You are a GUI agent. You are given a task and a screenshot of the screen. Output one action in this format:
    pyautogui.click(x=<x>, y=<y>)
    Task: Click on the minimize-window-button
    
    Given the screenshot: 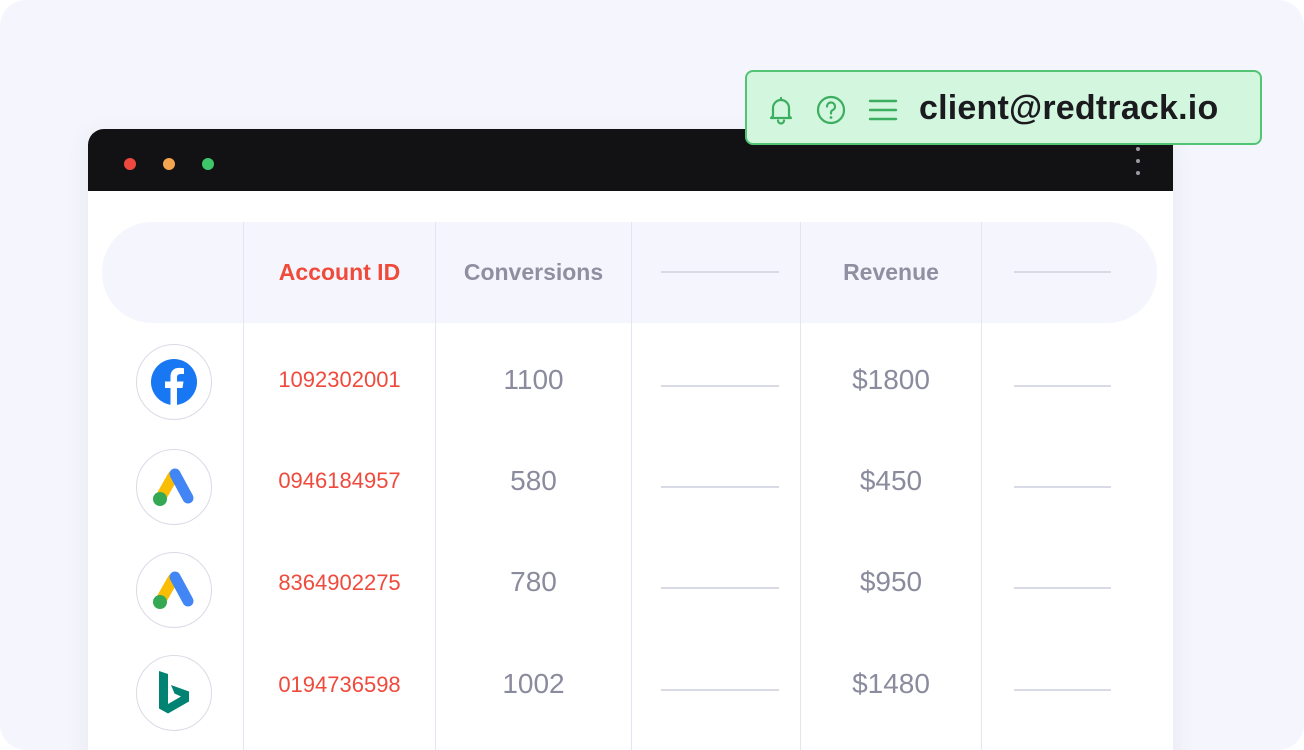 What is the action you would take?
    pyautogui.click(x=169, y=164)
    